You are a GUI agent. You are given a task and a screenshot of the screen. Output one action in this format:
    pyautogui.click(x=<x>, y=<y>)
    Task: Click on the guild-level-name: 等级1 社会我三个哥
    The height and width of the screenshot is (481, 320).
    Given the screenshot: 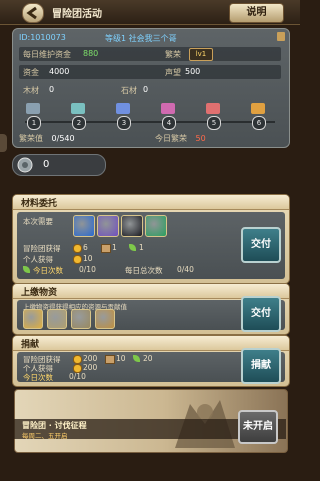 What is the action you would take?
    pyautogui.click(x=141, y=38)
    